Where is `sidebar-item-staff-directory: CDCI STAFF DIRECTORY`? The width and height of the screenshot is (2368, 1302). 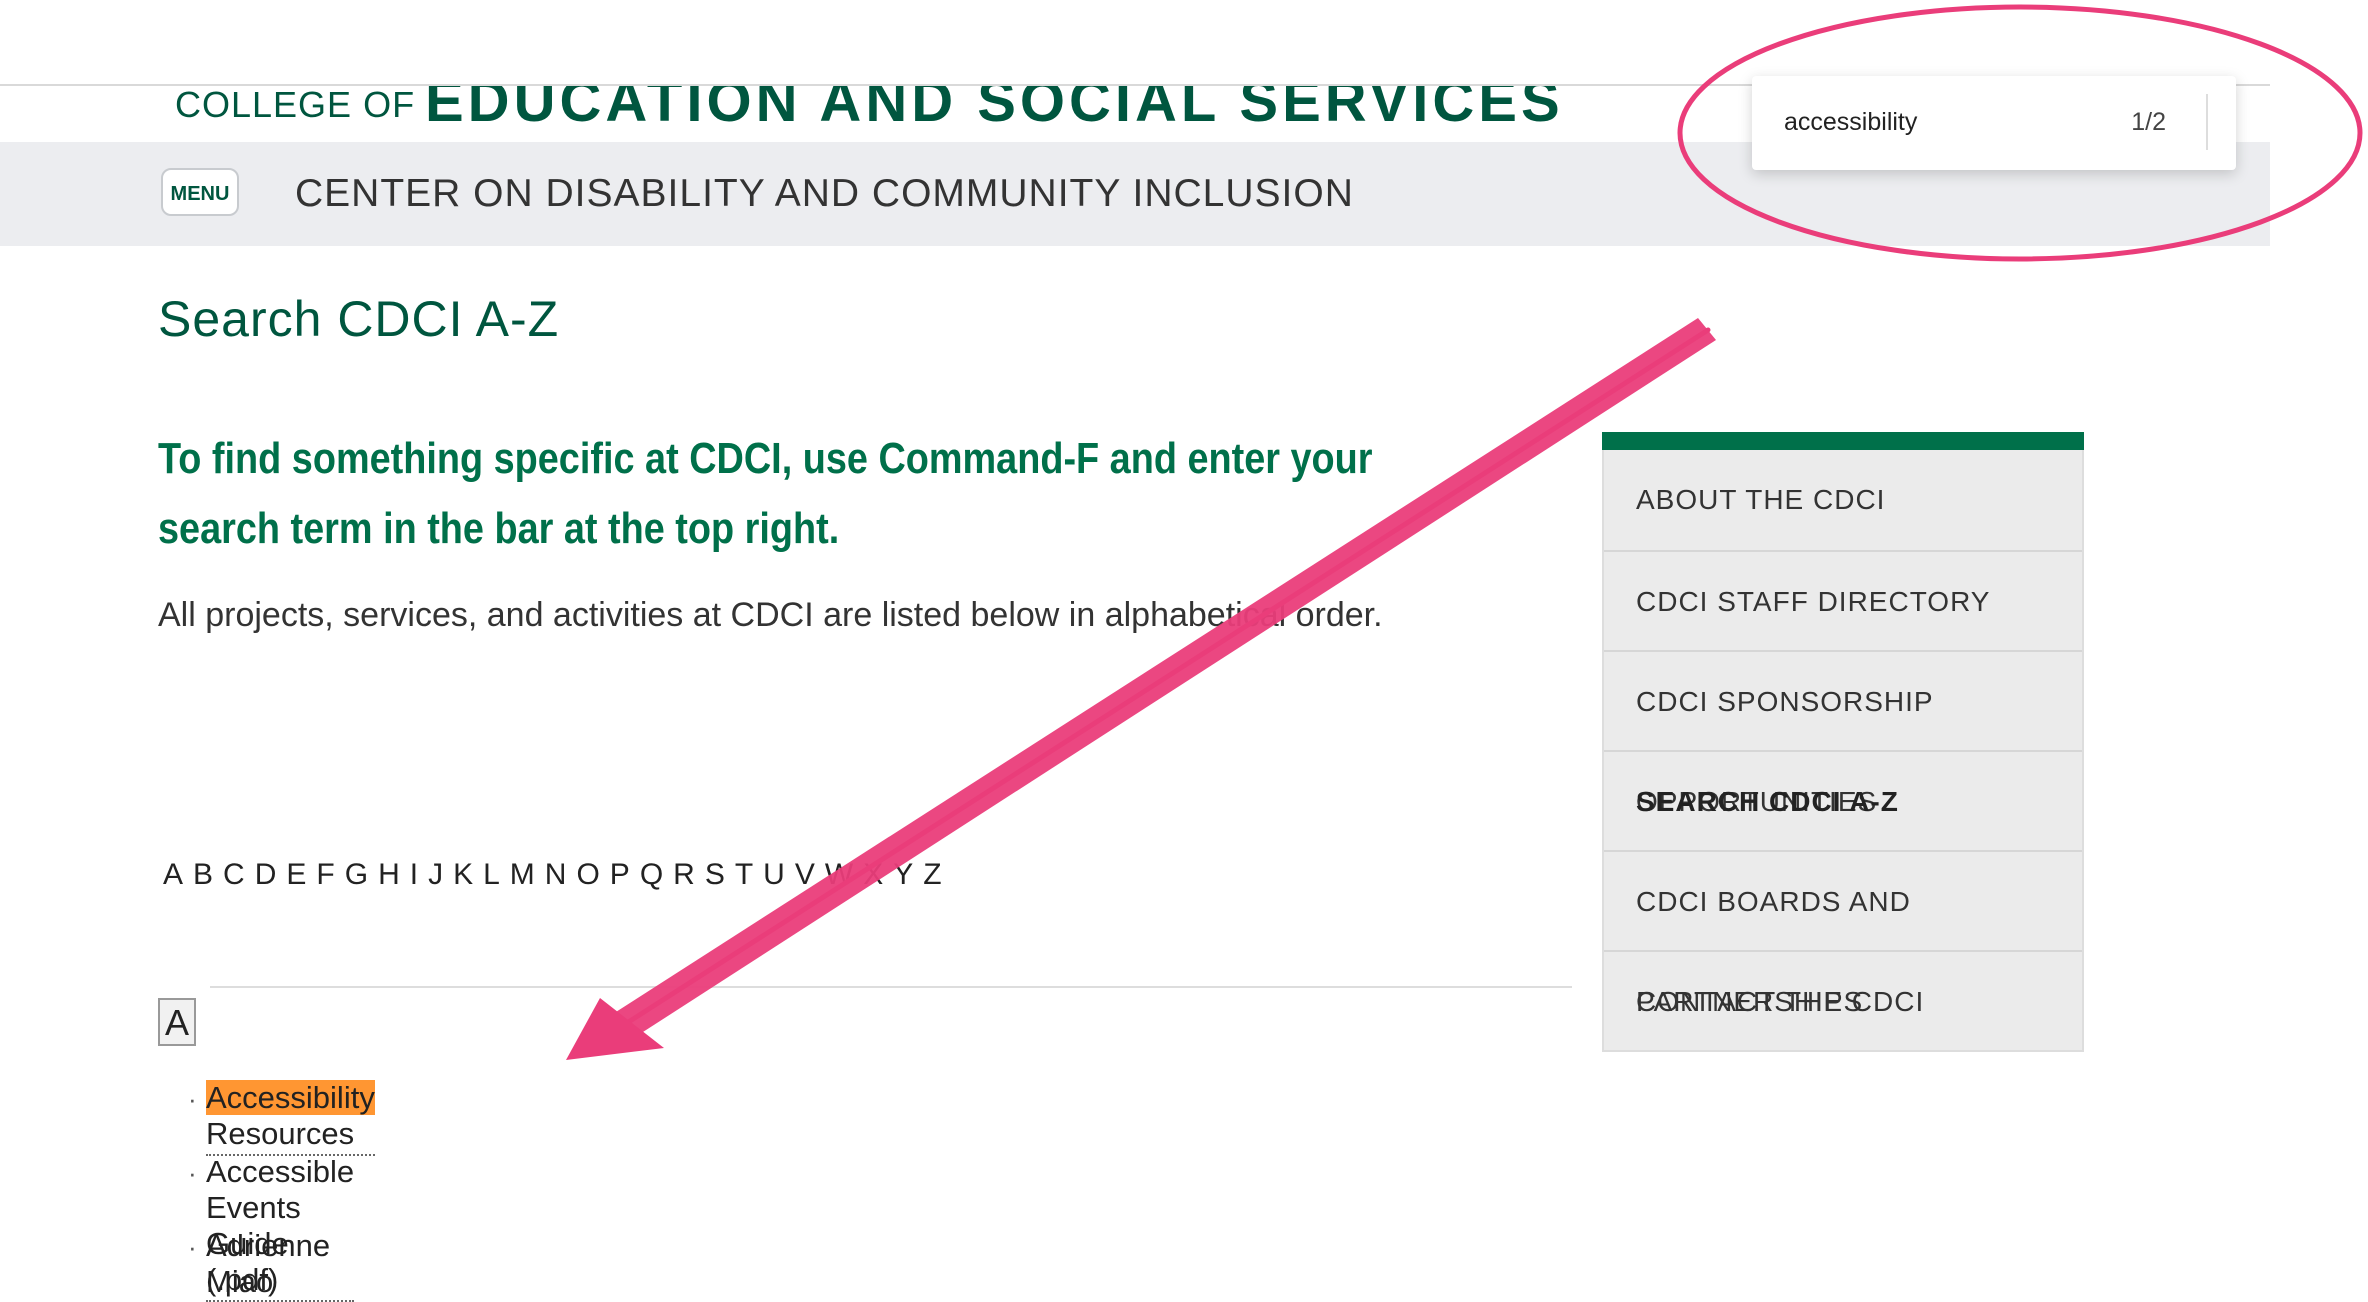 sidebar-item-staff-directory: CDCI STAFF DIRECTORY is located at coordinates (1843, 600).